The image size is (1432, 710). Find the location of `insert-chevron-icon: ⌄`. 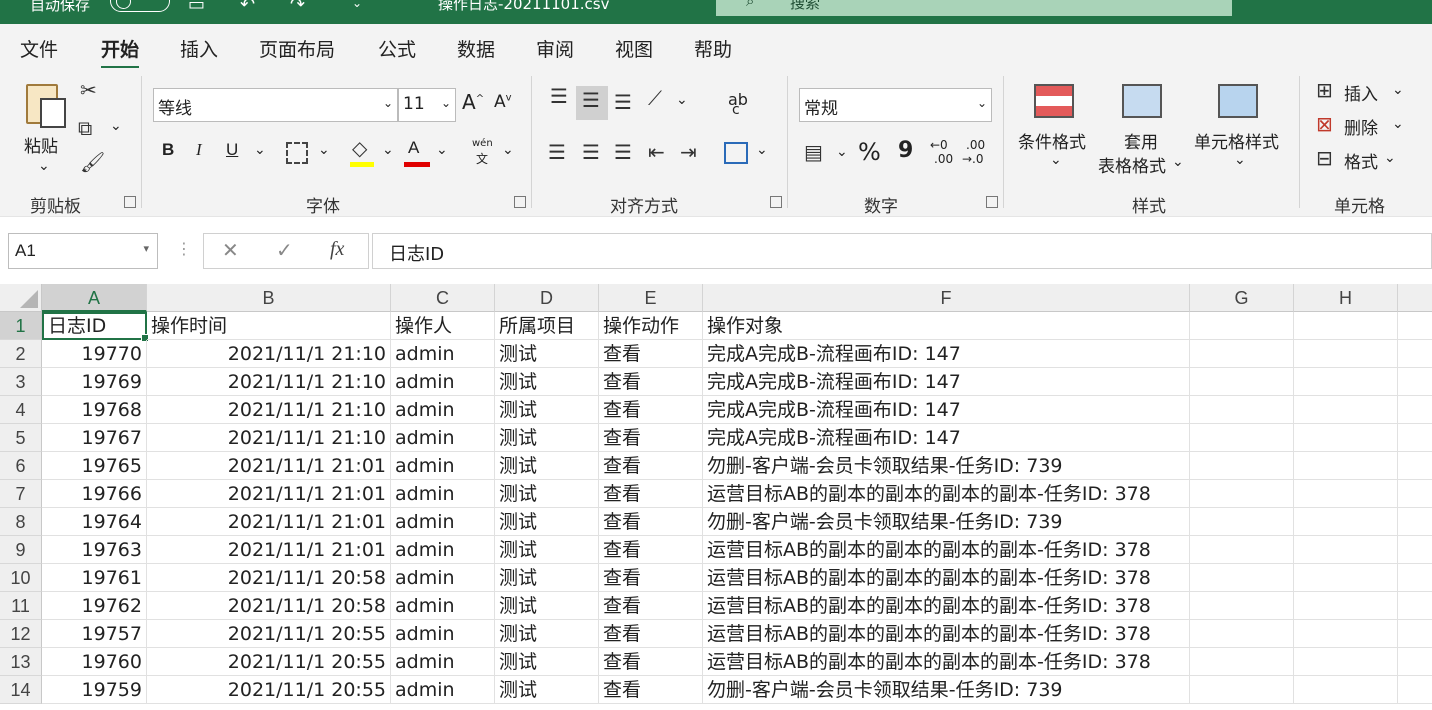

insert-chevron-icon: ⌄ is located at coordinates (1398, 90).